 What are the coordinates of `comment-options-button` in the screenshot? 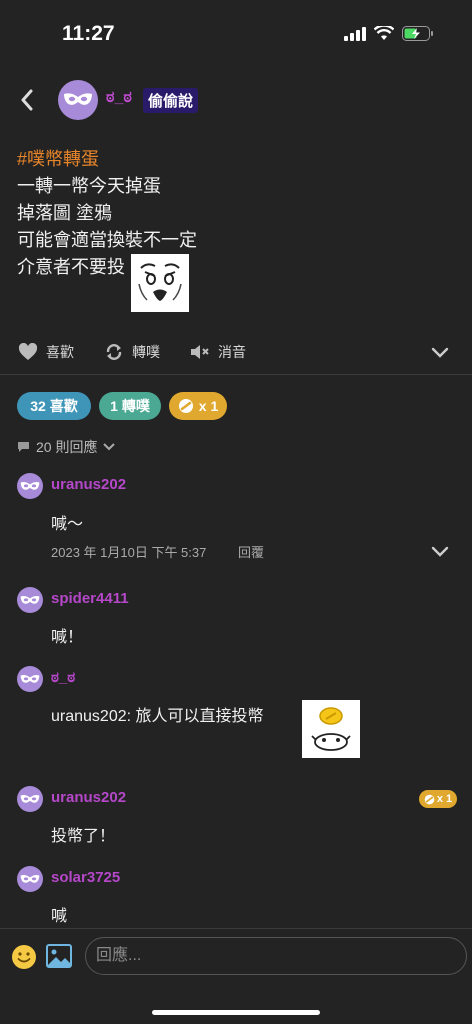 It's located at (440, 554).